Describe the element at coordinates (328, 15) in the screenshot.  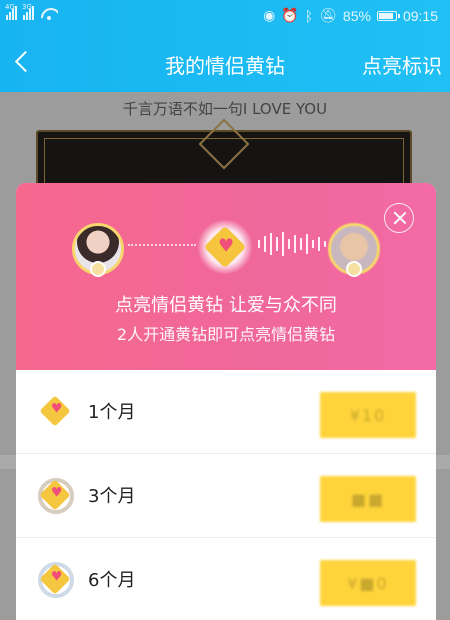
I see `mute-icon: 🔕︎` at that location.